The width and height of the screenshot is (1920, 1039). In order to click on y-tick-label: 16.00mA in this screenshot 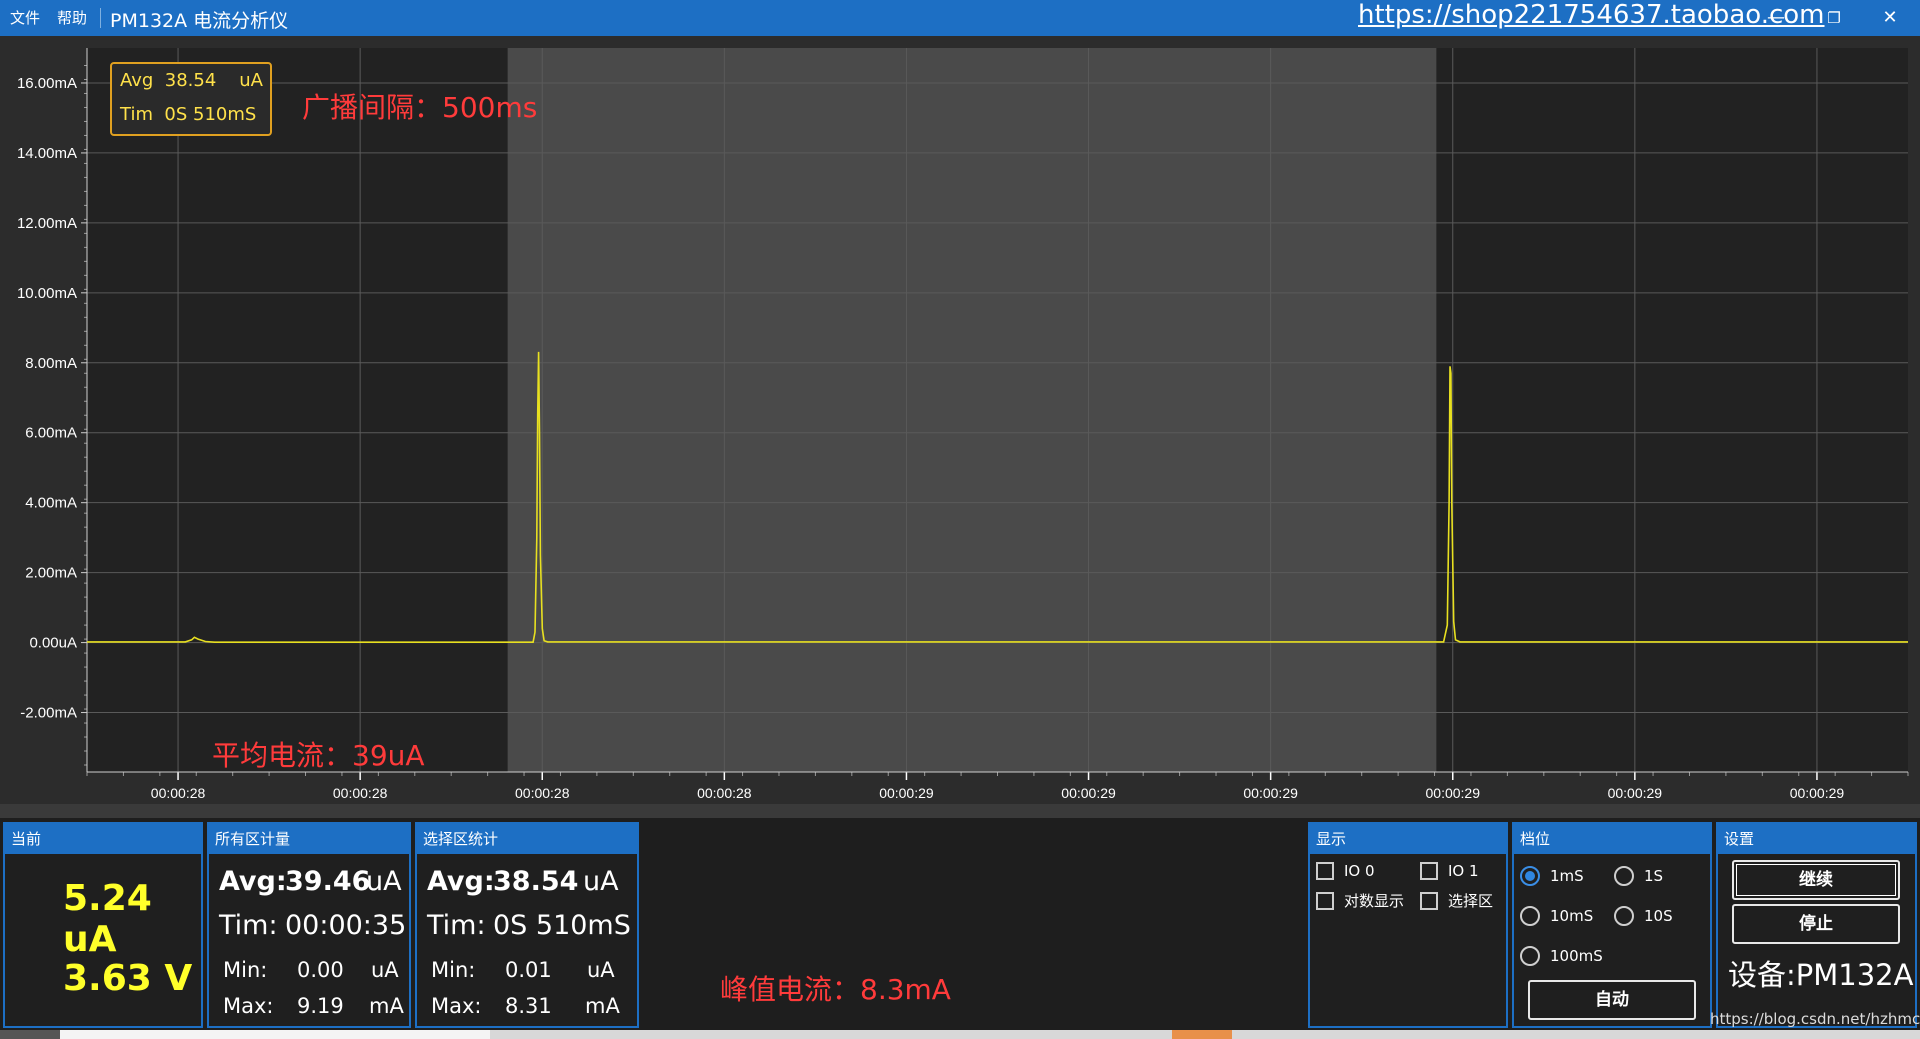, I will do `click(47, 83)`.